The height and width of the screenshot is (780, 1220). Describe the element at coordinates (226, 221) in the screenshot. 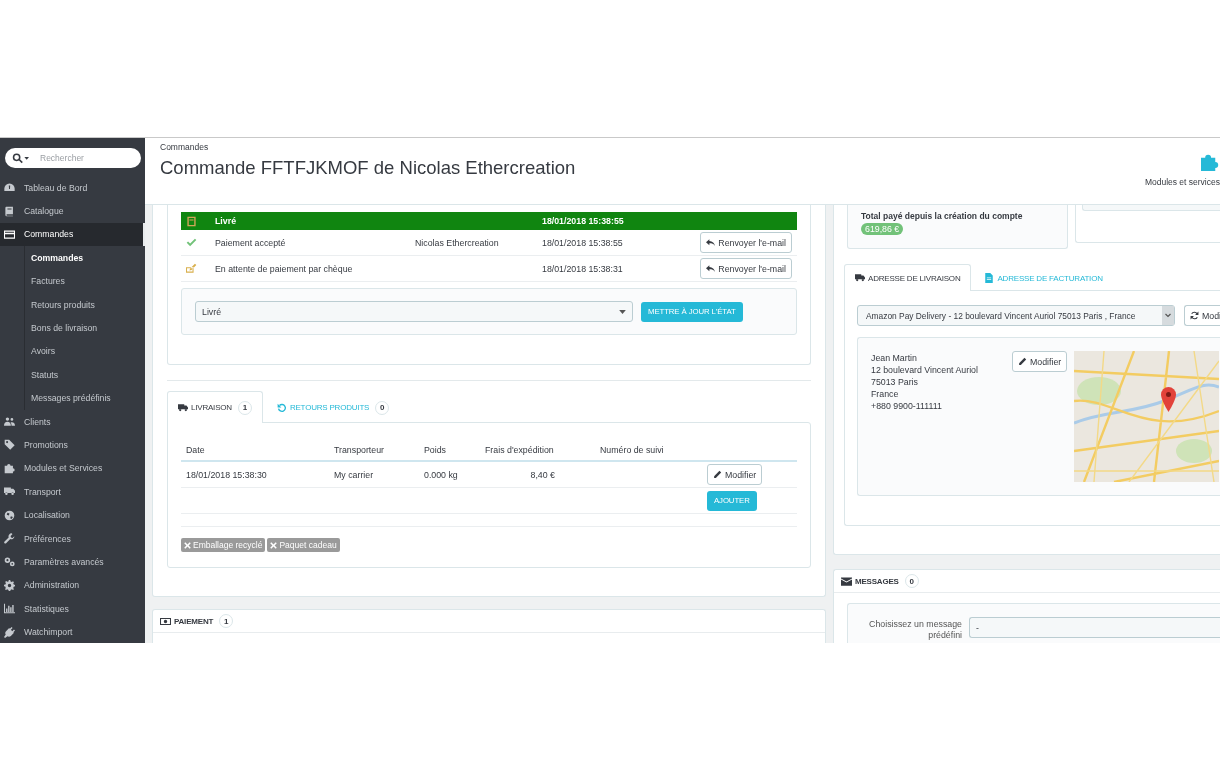

I see `status-name: Livré` at that location.